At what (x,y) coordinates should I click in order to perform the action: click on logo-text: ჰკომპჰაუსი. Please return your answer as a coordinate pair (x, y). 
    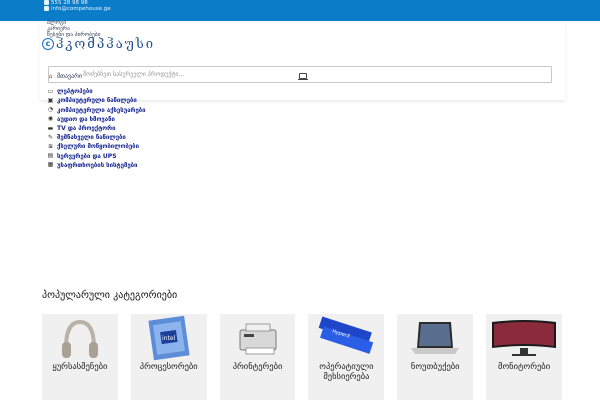
    Looking at the image, I should click on (105, 44).